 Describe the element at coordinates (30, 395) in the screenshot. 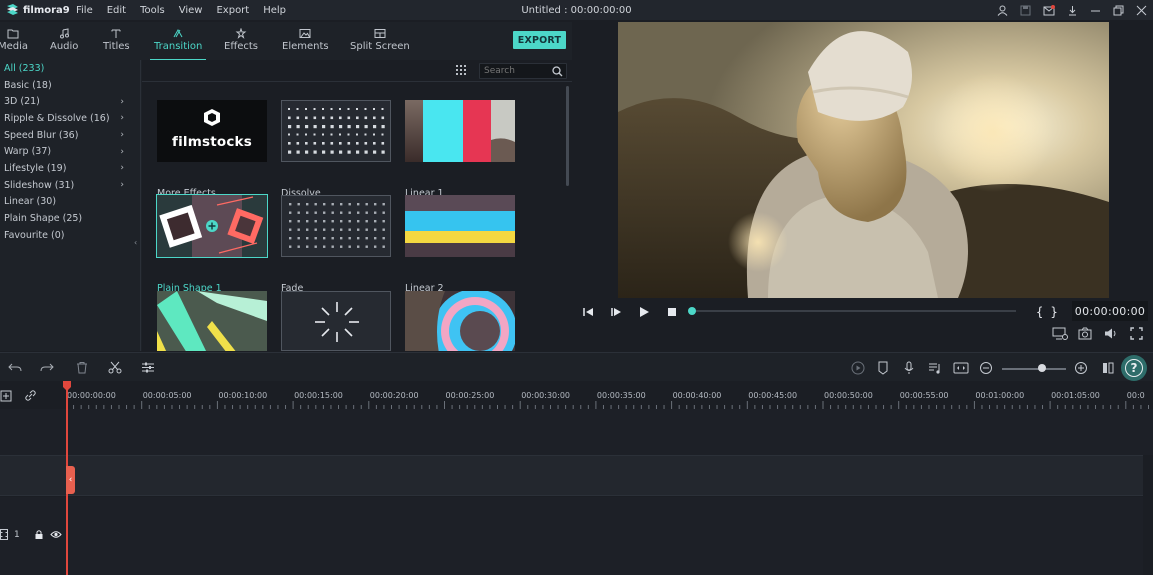

I see `link-icon` at that location.